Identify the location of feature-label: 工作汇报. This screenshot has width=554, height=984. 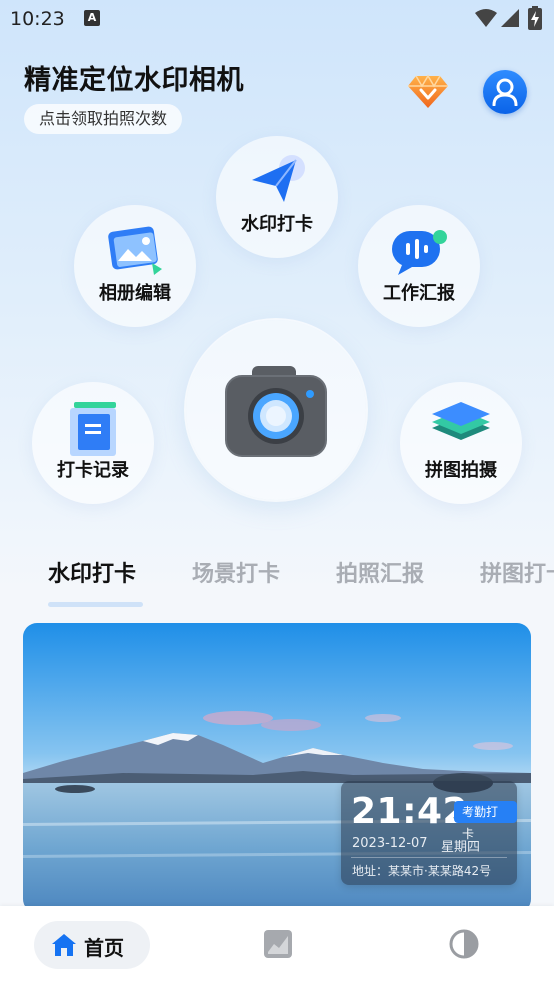
(419, 293).